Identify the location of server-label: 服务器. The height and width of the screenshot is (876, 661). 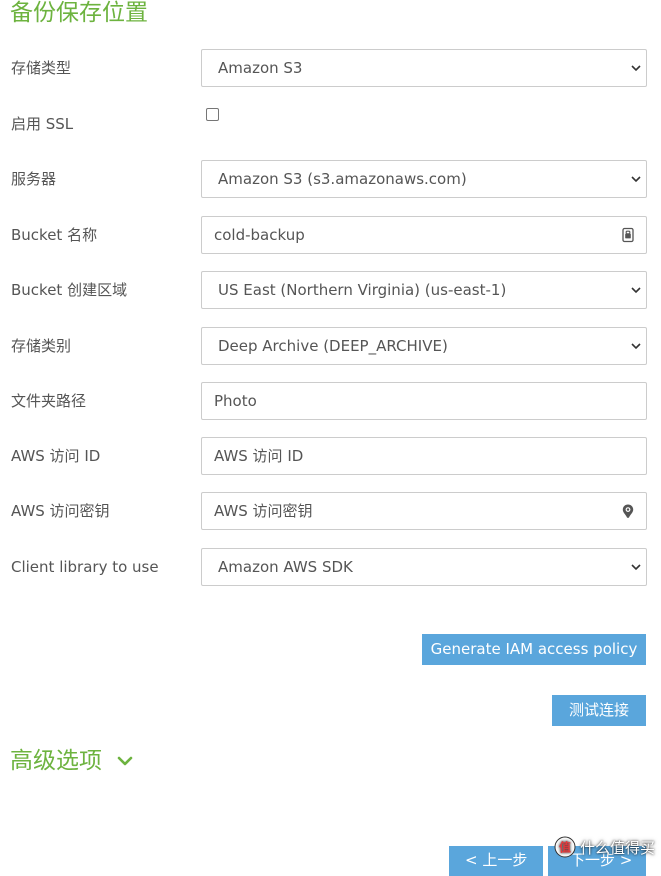
(34, 179).